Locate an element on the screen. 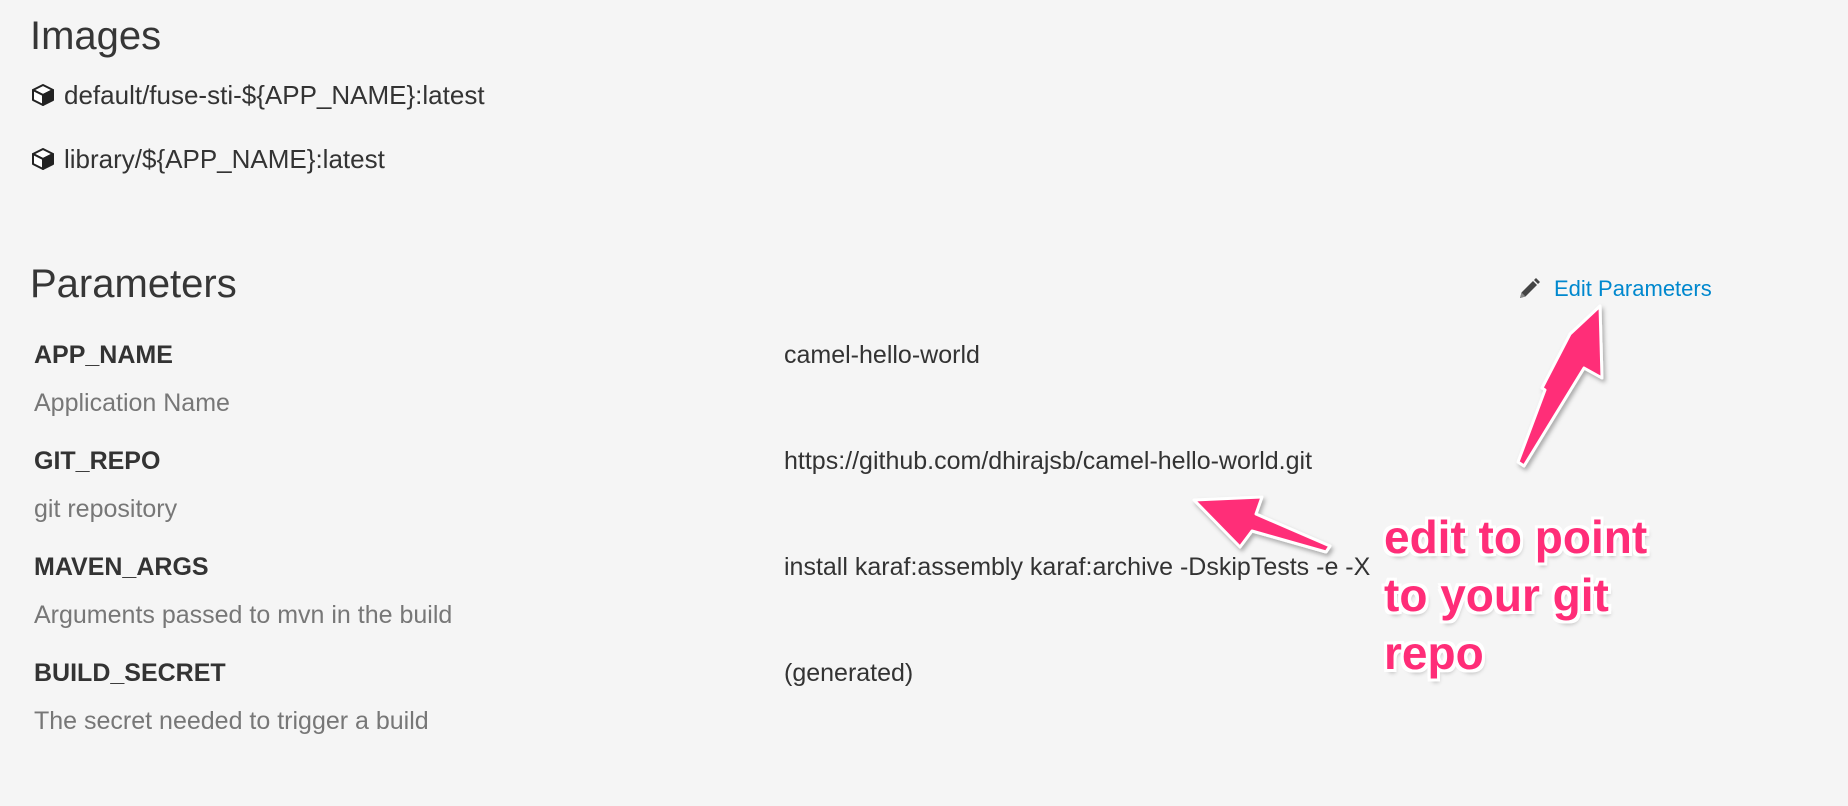 The width and height of the screenshot is (1848, 806). param-description: git repository is located at coordinates (106, 509).